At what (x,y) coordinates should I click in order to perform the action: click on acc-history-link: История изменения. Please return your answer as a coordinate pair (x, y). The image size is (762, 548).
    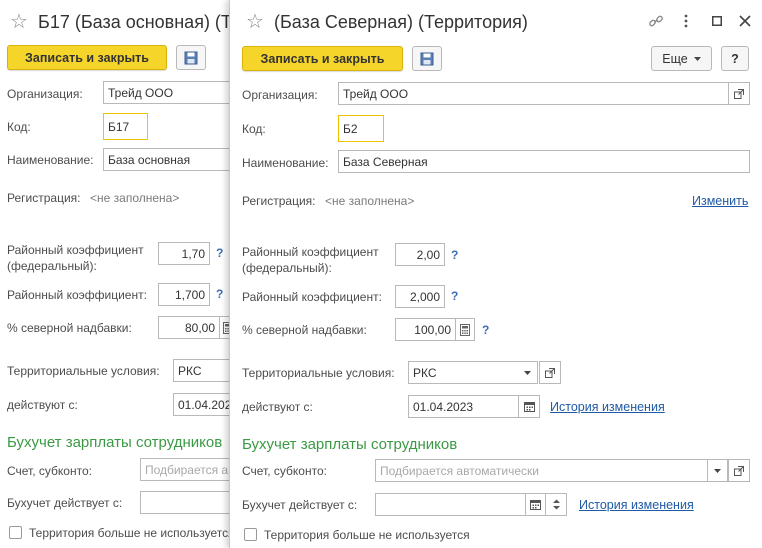
    Looking at the image, I should click on (636, 505).